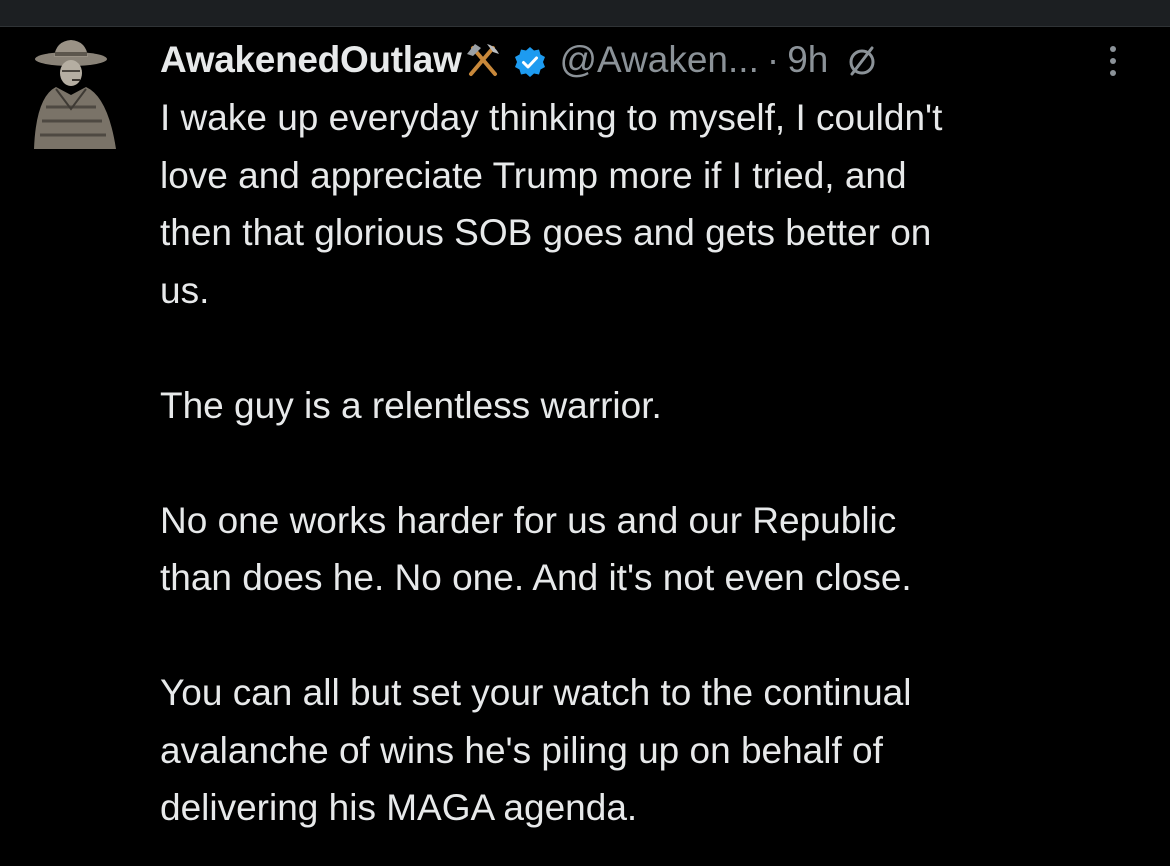 This screenshot has height=866, width=1170. I want to click on tweet-header: AwakenedOutlaw @Awaken... · 9h, so click(655, 60).